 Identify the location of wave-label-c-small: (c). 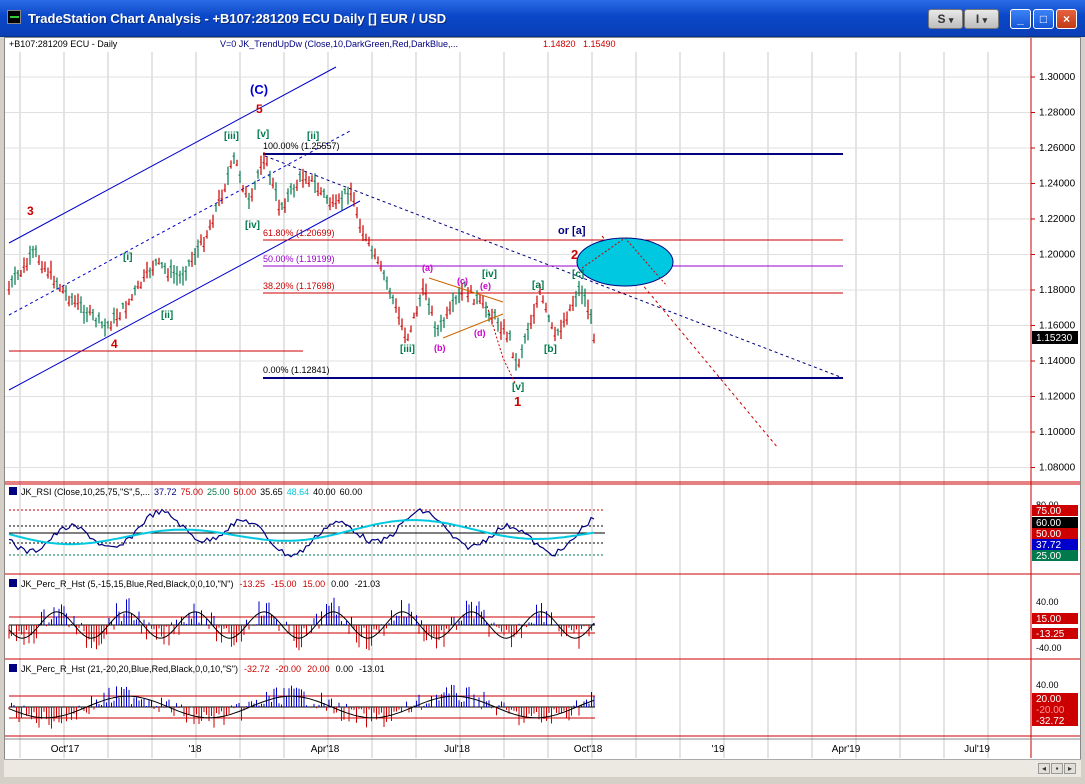
(462, 281).